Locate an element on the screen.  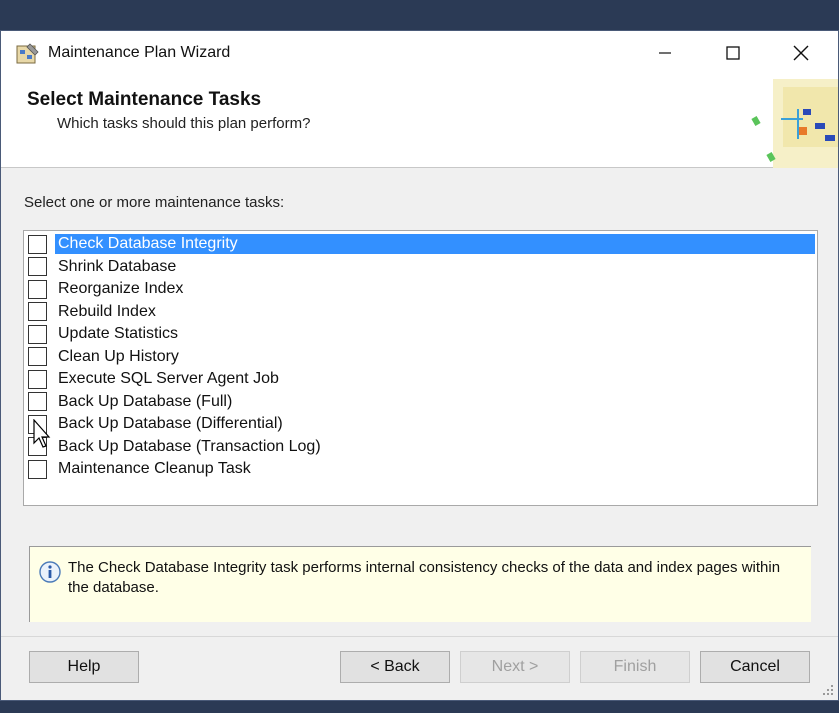
task-item-check-database-integrity: Check Database Integrity is located at coordinates (421, 244).